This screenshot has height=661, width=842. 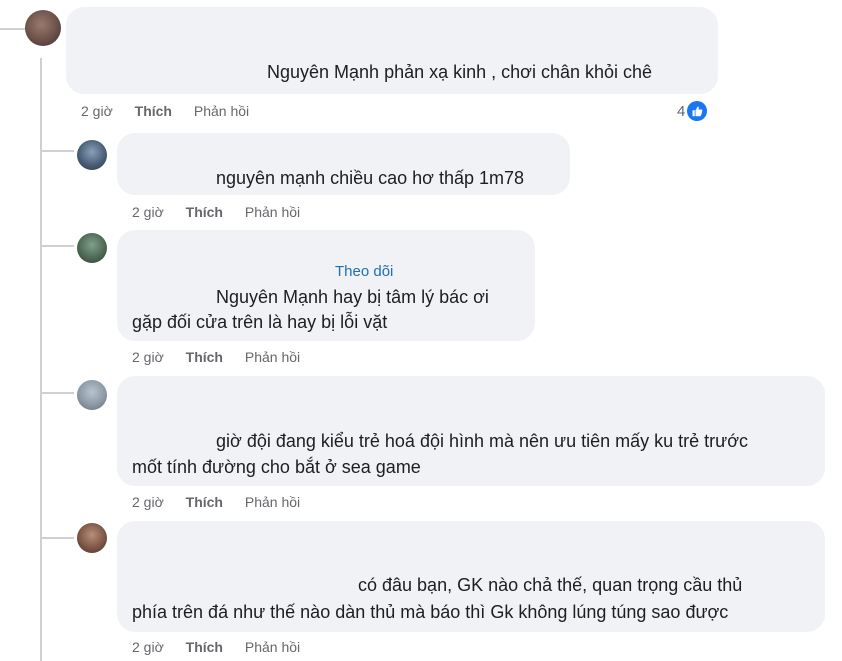 I want to click on comment-text: Nguyên Mạnh hay bị tâm lý bác ơi, so click(x=352, y=297).